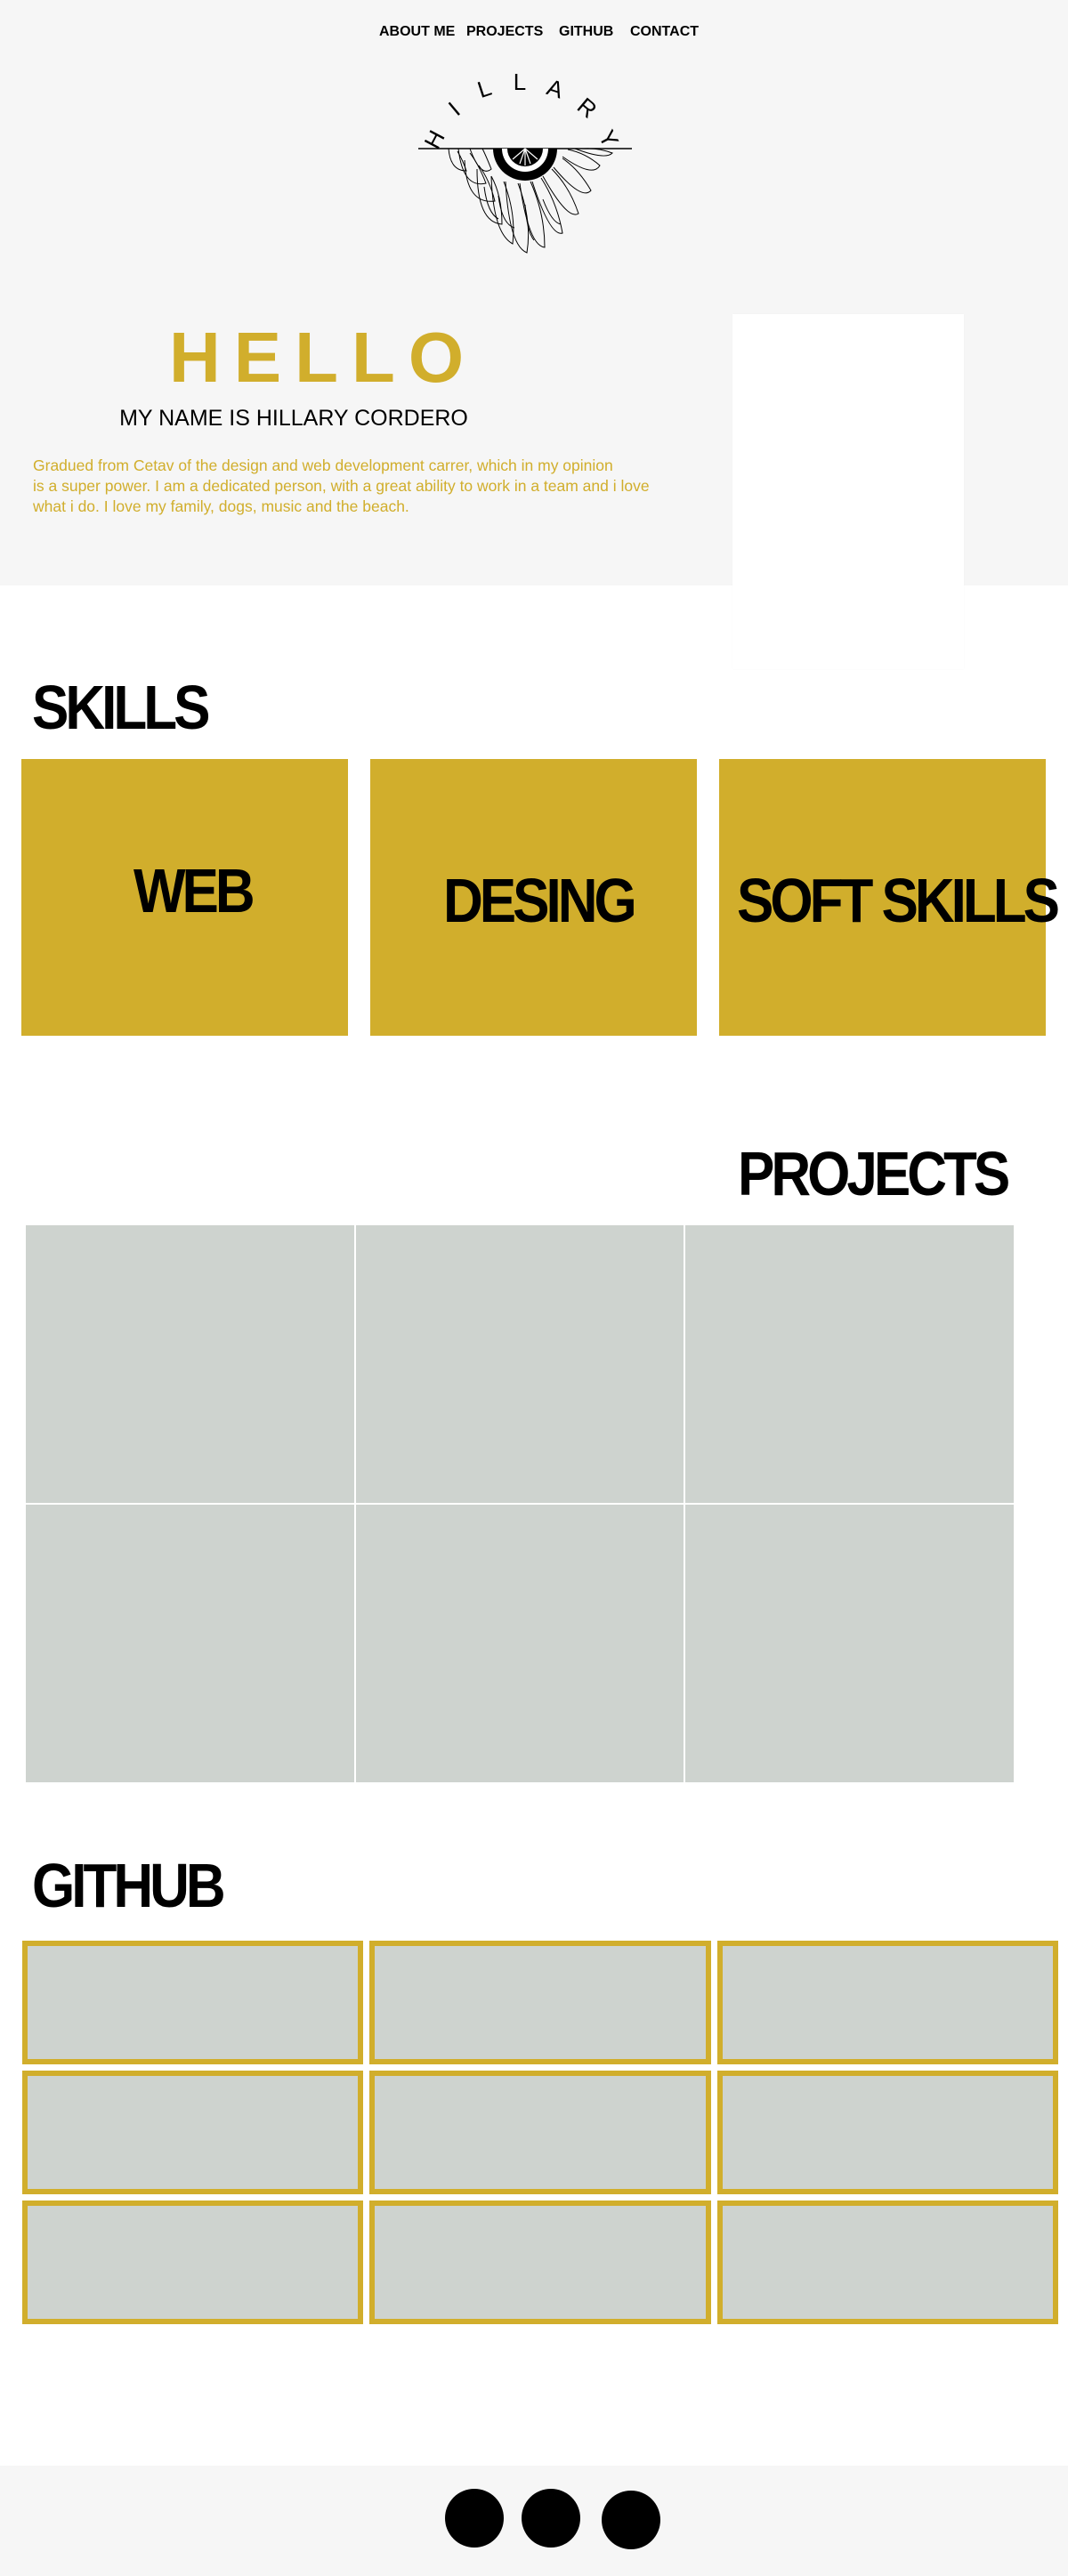 The height and width of the screenshot is (2576, 1068). Describe the element at coordinates (129, 1886) in the screenshot. I see `github-title: GITHUB` at that location.